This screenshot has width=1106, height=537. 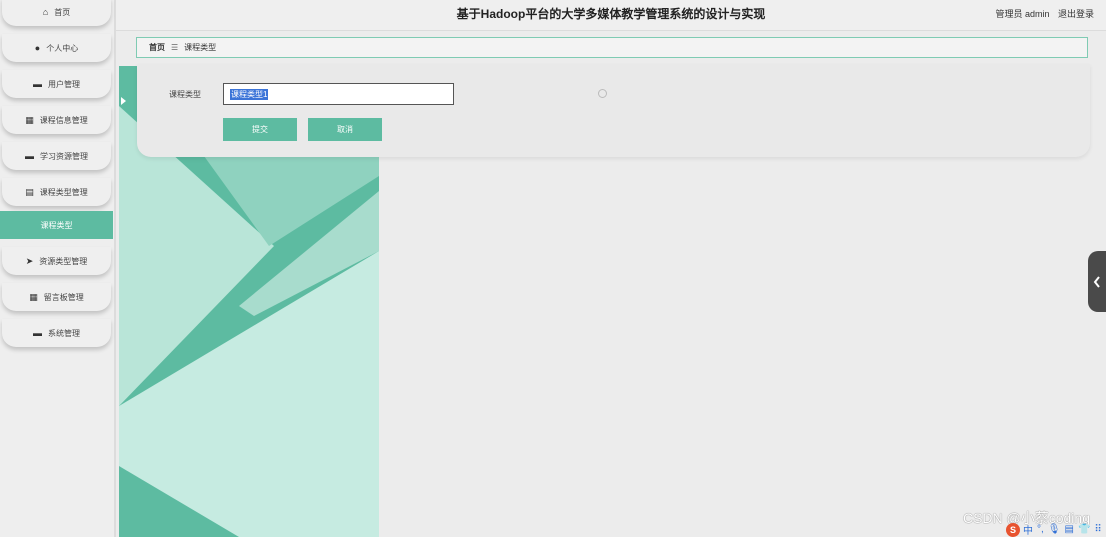 I want to click on chevron-left-icon, so click(x=1096, y=281).